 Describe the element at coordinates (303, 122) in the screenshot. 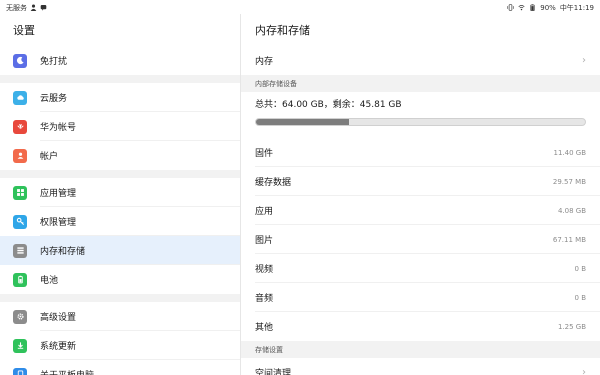

I see `usage-bar-fill` at that location.